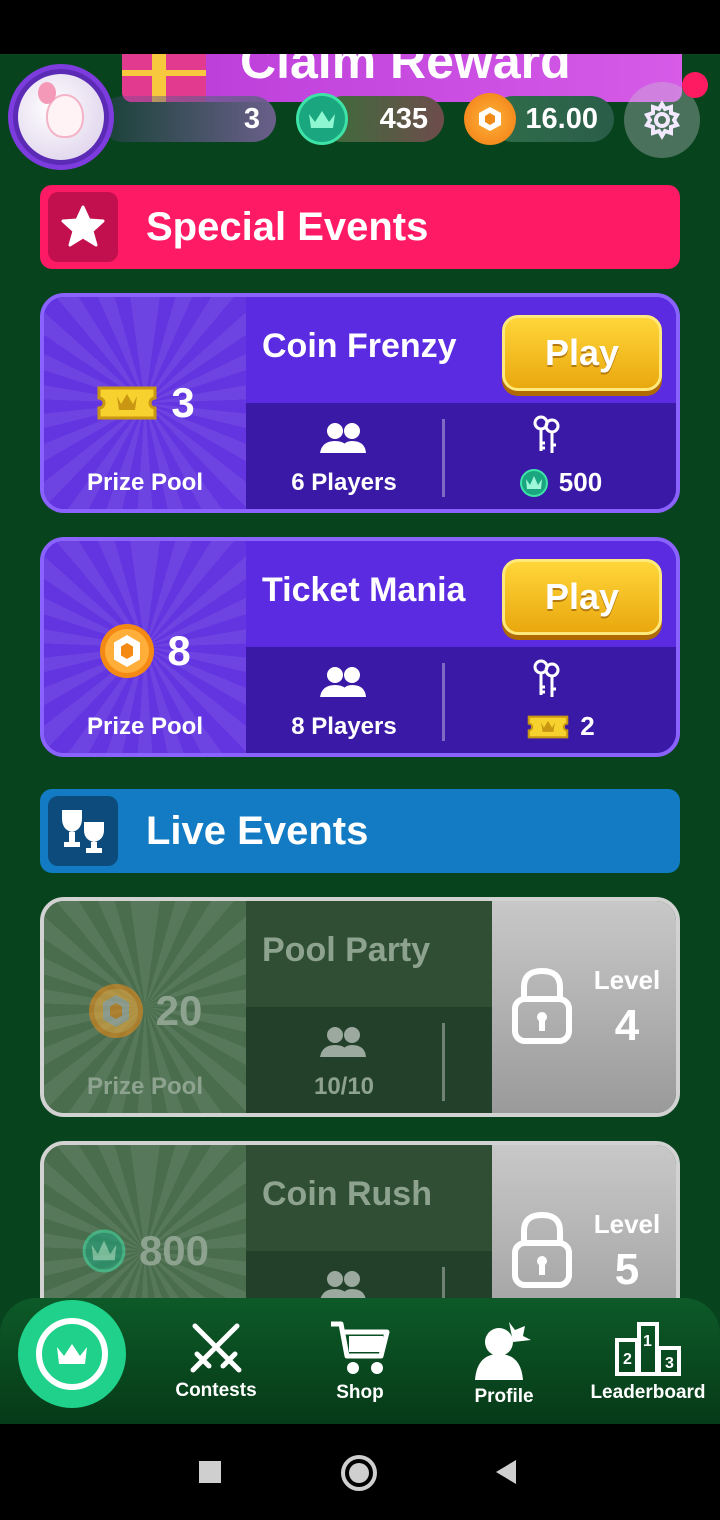 The image size is (720, 1520). What do you see at coordinates (179, 1010) in the screenshot?
I see `prize-value: 20` at bounding box center [179, 1010].